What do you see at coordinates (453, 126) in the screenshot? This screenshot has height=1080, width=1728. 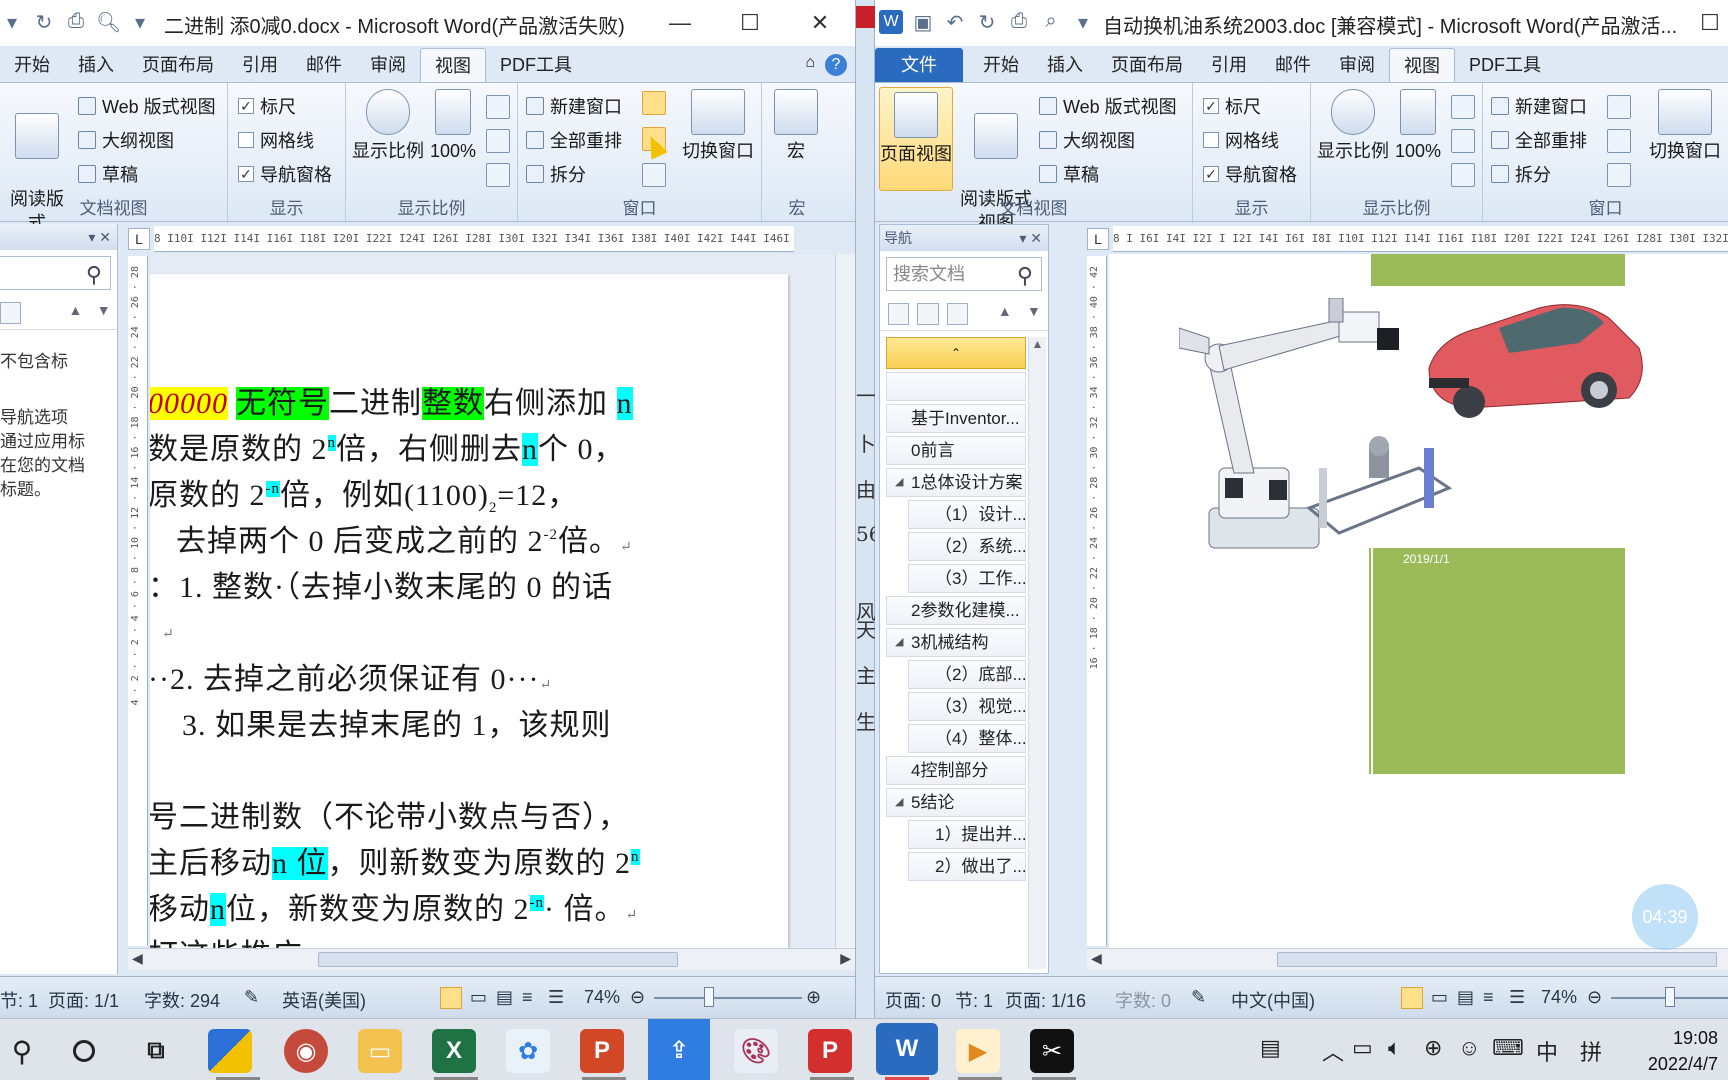 I see `zoom-100-button: 100%` at bounding box center [453, 126].